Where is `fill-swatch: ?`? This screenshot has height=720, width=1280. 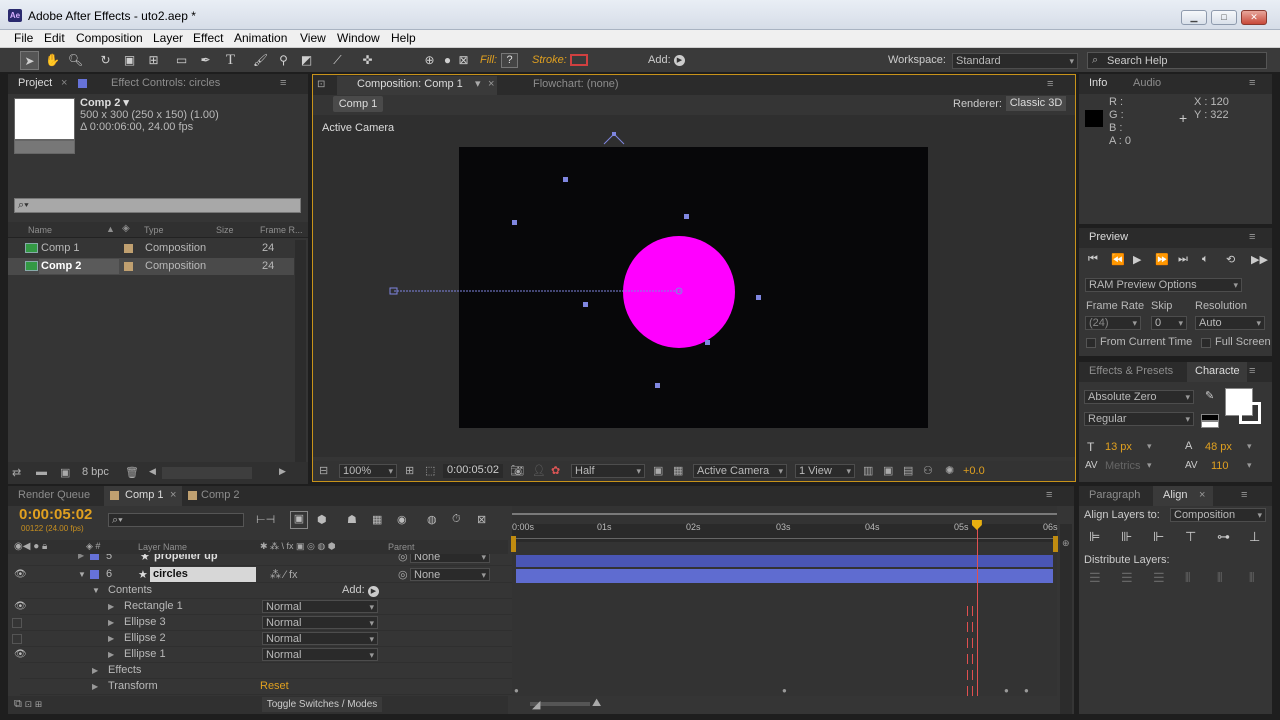 fill-swatch: ? is located at coordinates (509, 60).